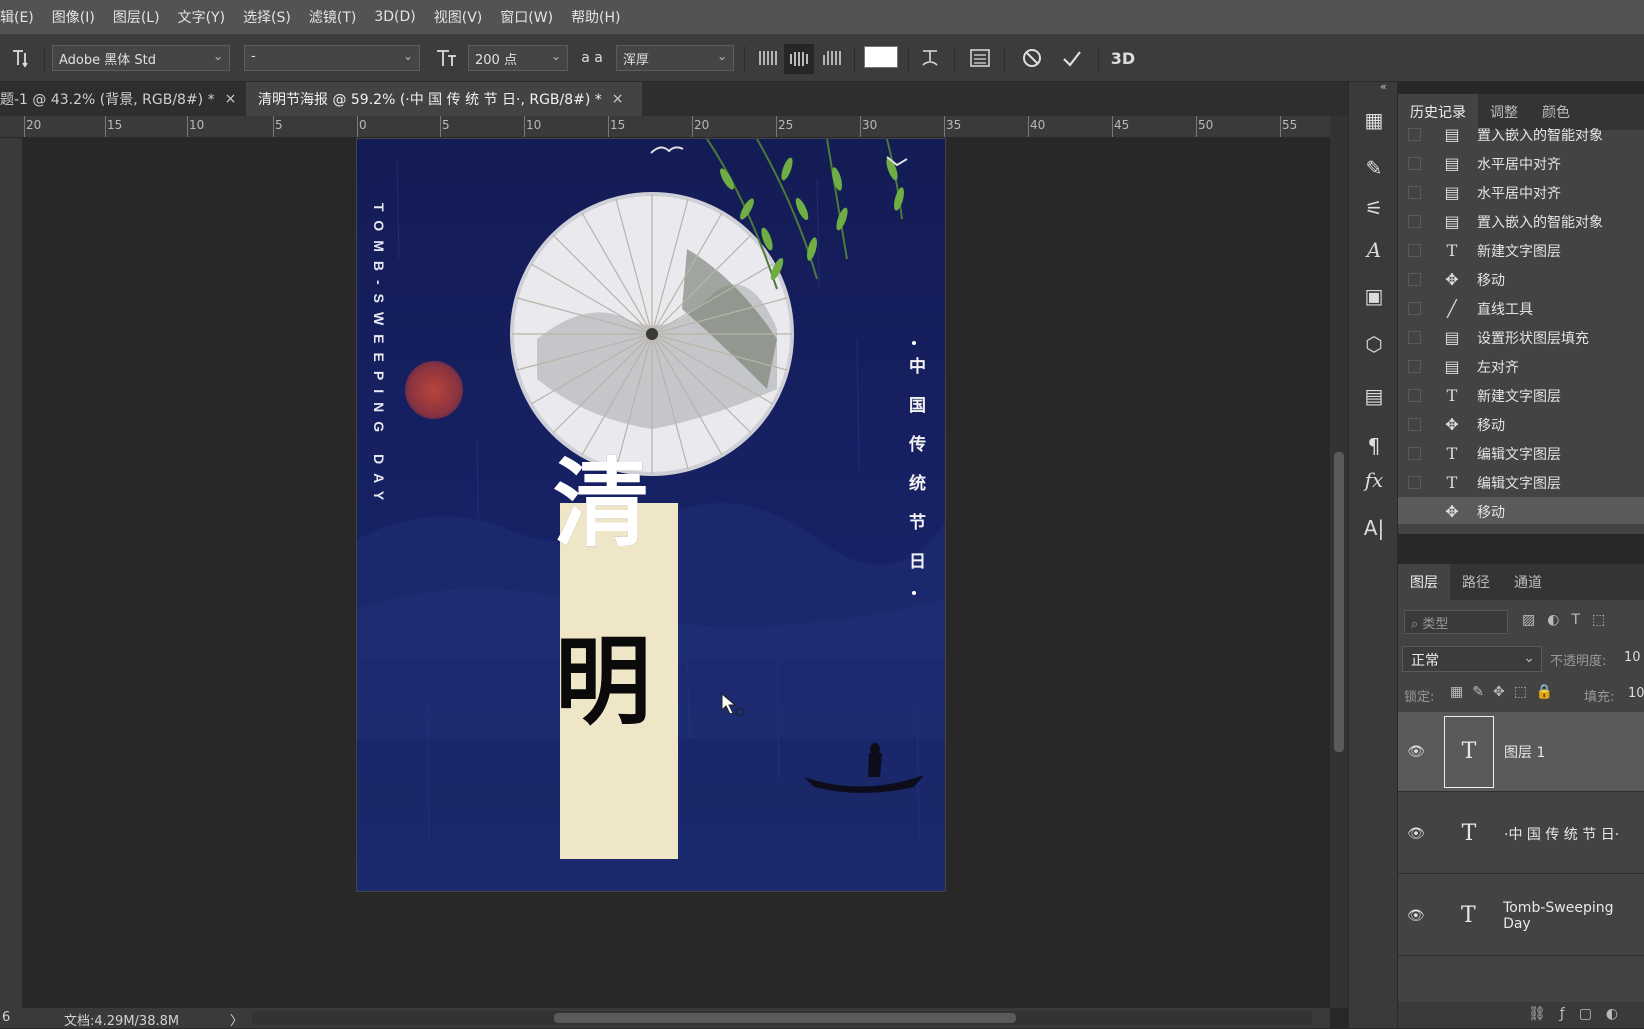 This screenshot has width=1644, height=1029. Describe the element at coordinates (21, 17) in the screenshot. I see `menu-edit: 辑(E)` at that location.